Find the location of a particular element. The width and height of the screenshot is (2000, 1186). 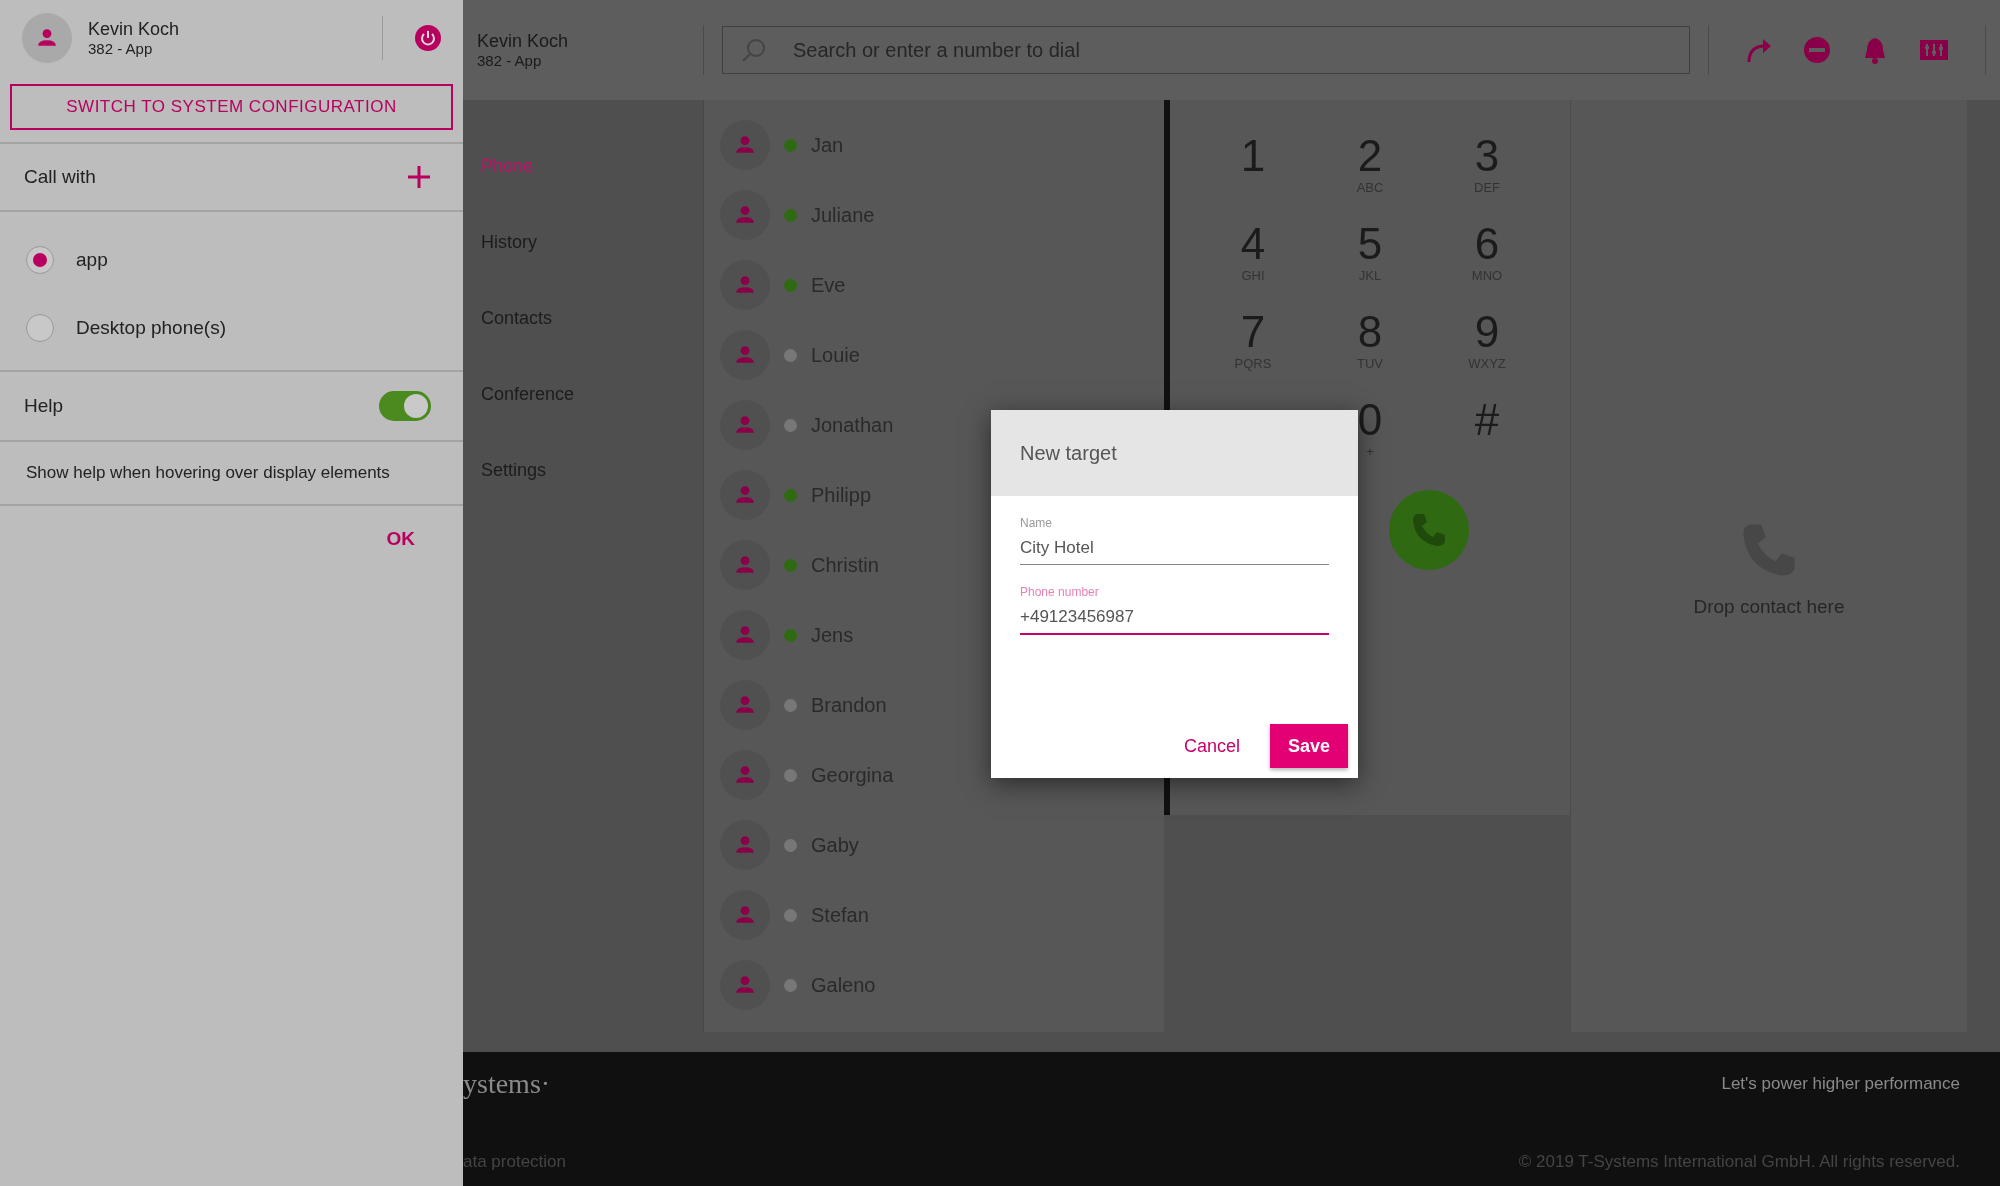

nav-item: Phone is located at coordinates (507, 166).